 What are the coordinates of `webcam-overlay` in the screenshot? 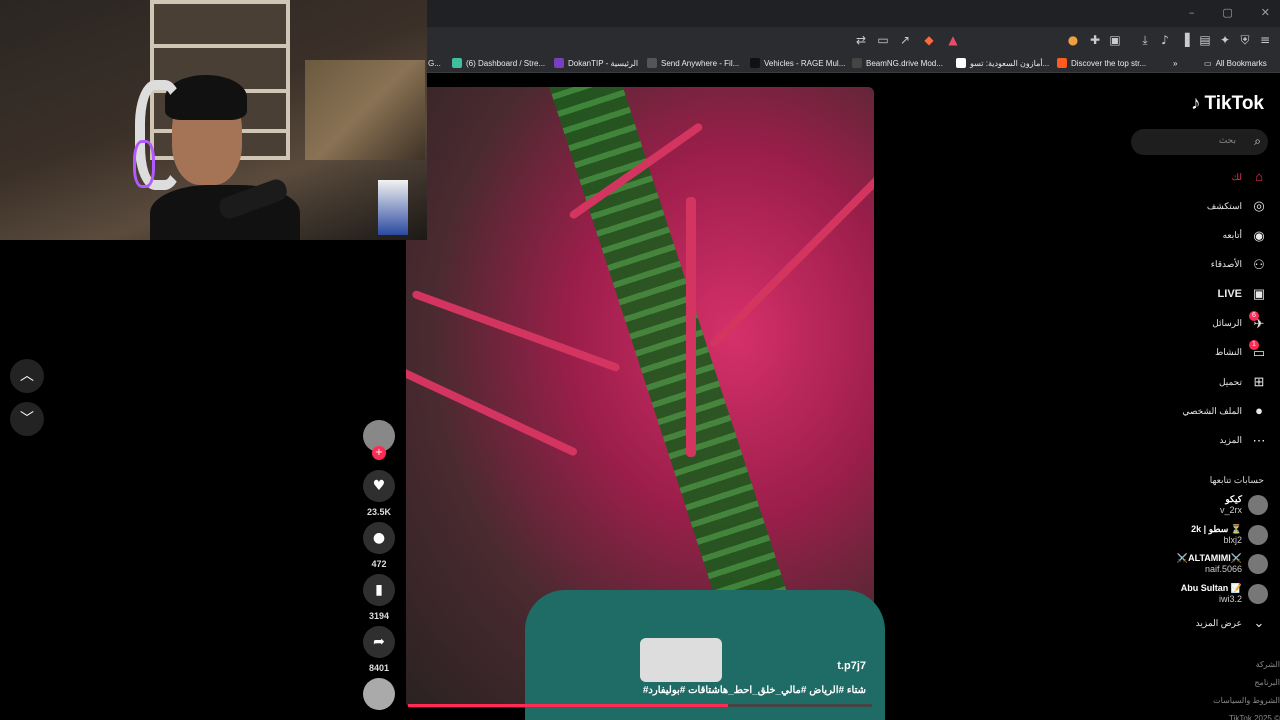 It's located at (213, 120).